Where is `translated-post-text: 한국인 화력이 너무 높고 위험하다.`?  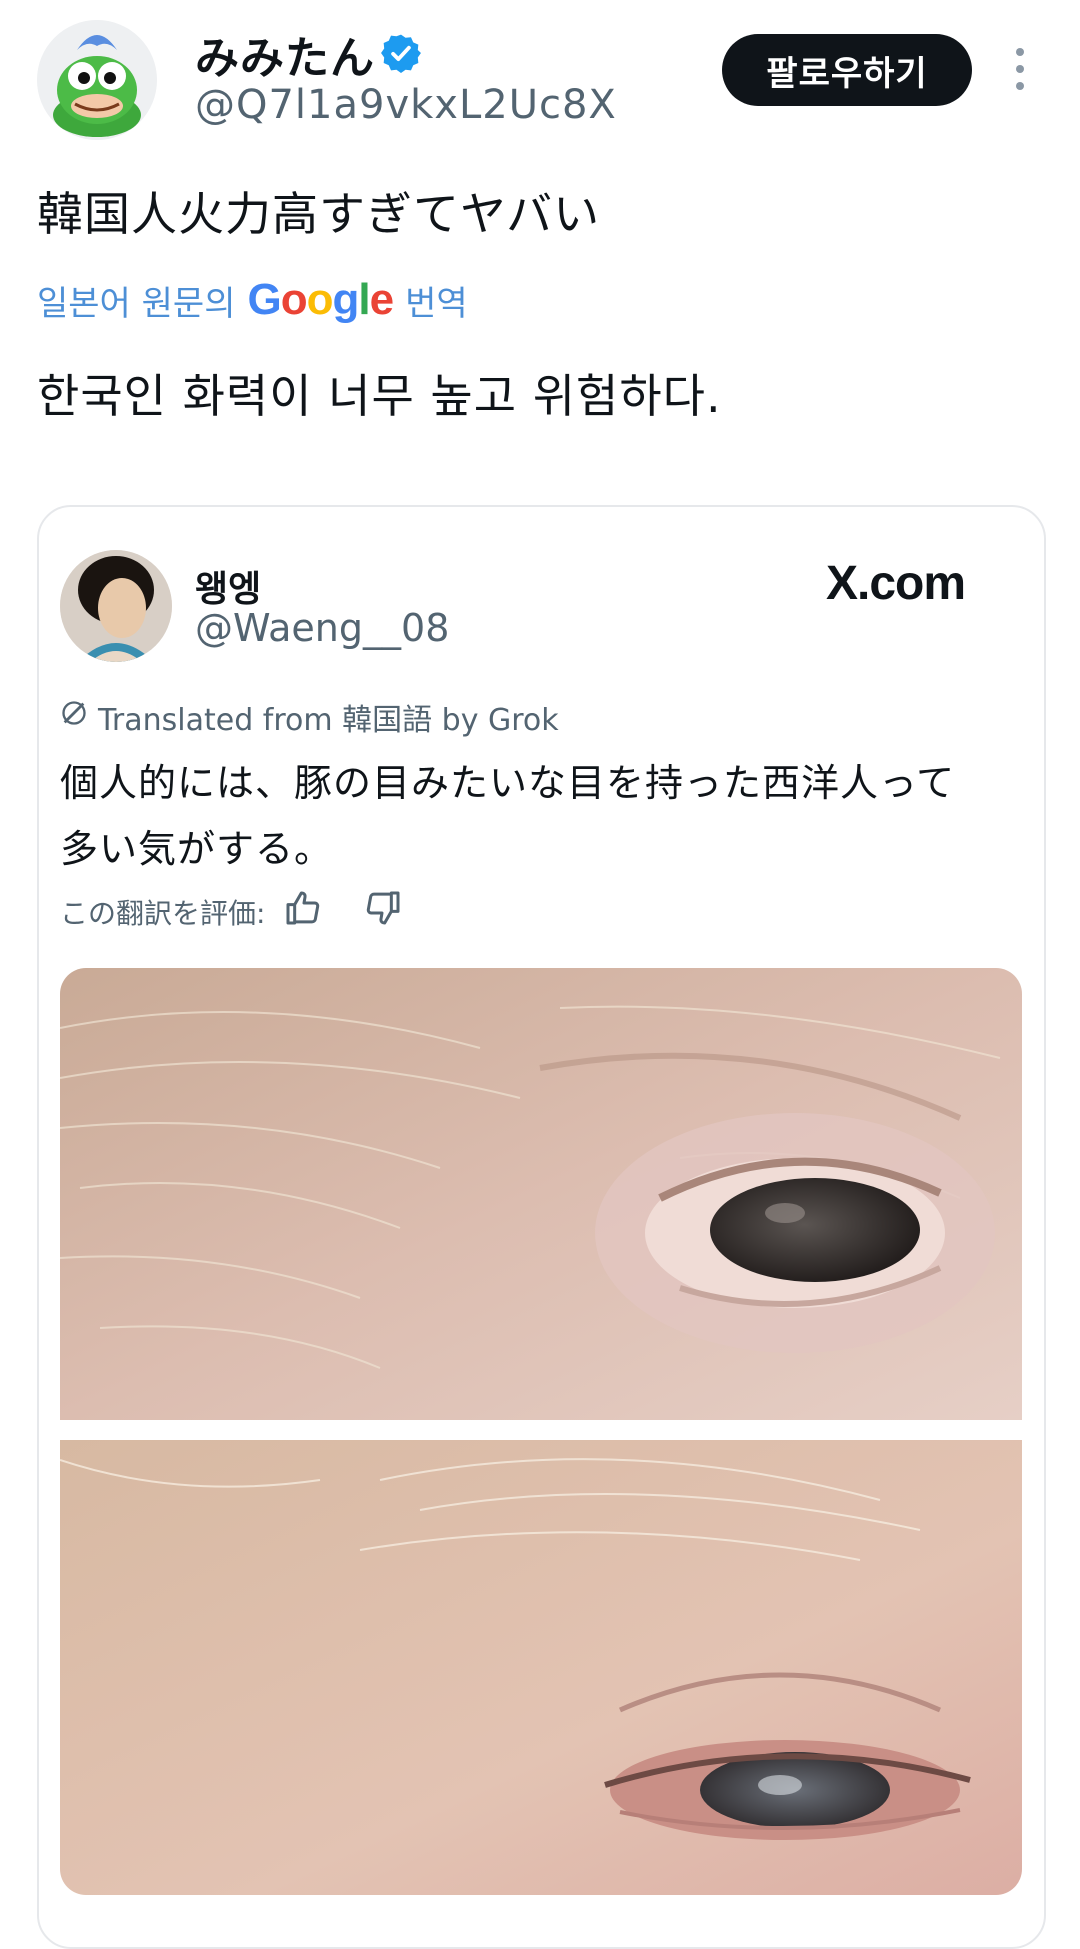
translated-post-text: 한국인 화력이 너무 높고 위험하다. is located at coordinates (379, 396).